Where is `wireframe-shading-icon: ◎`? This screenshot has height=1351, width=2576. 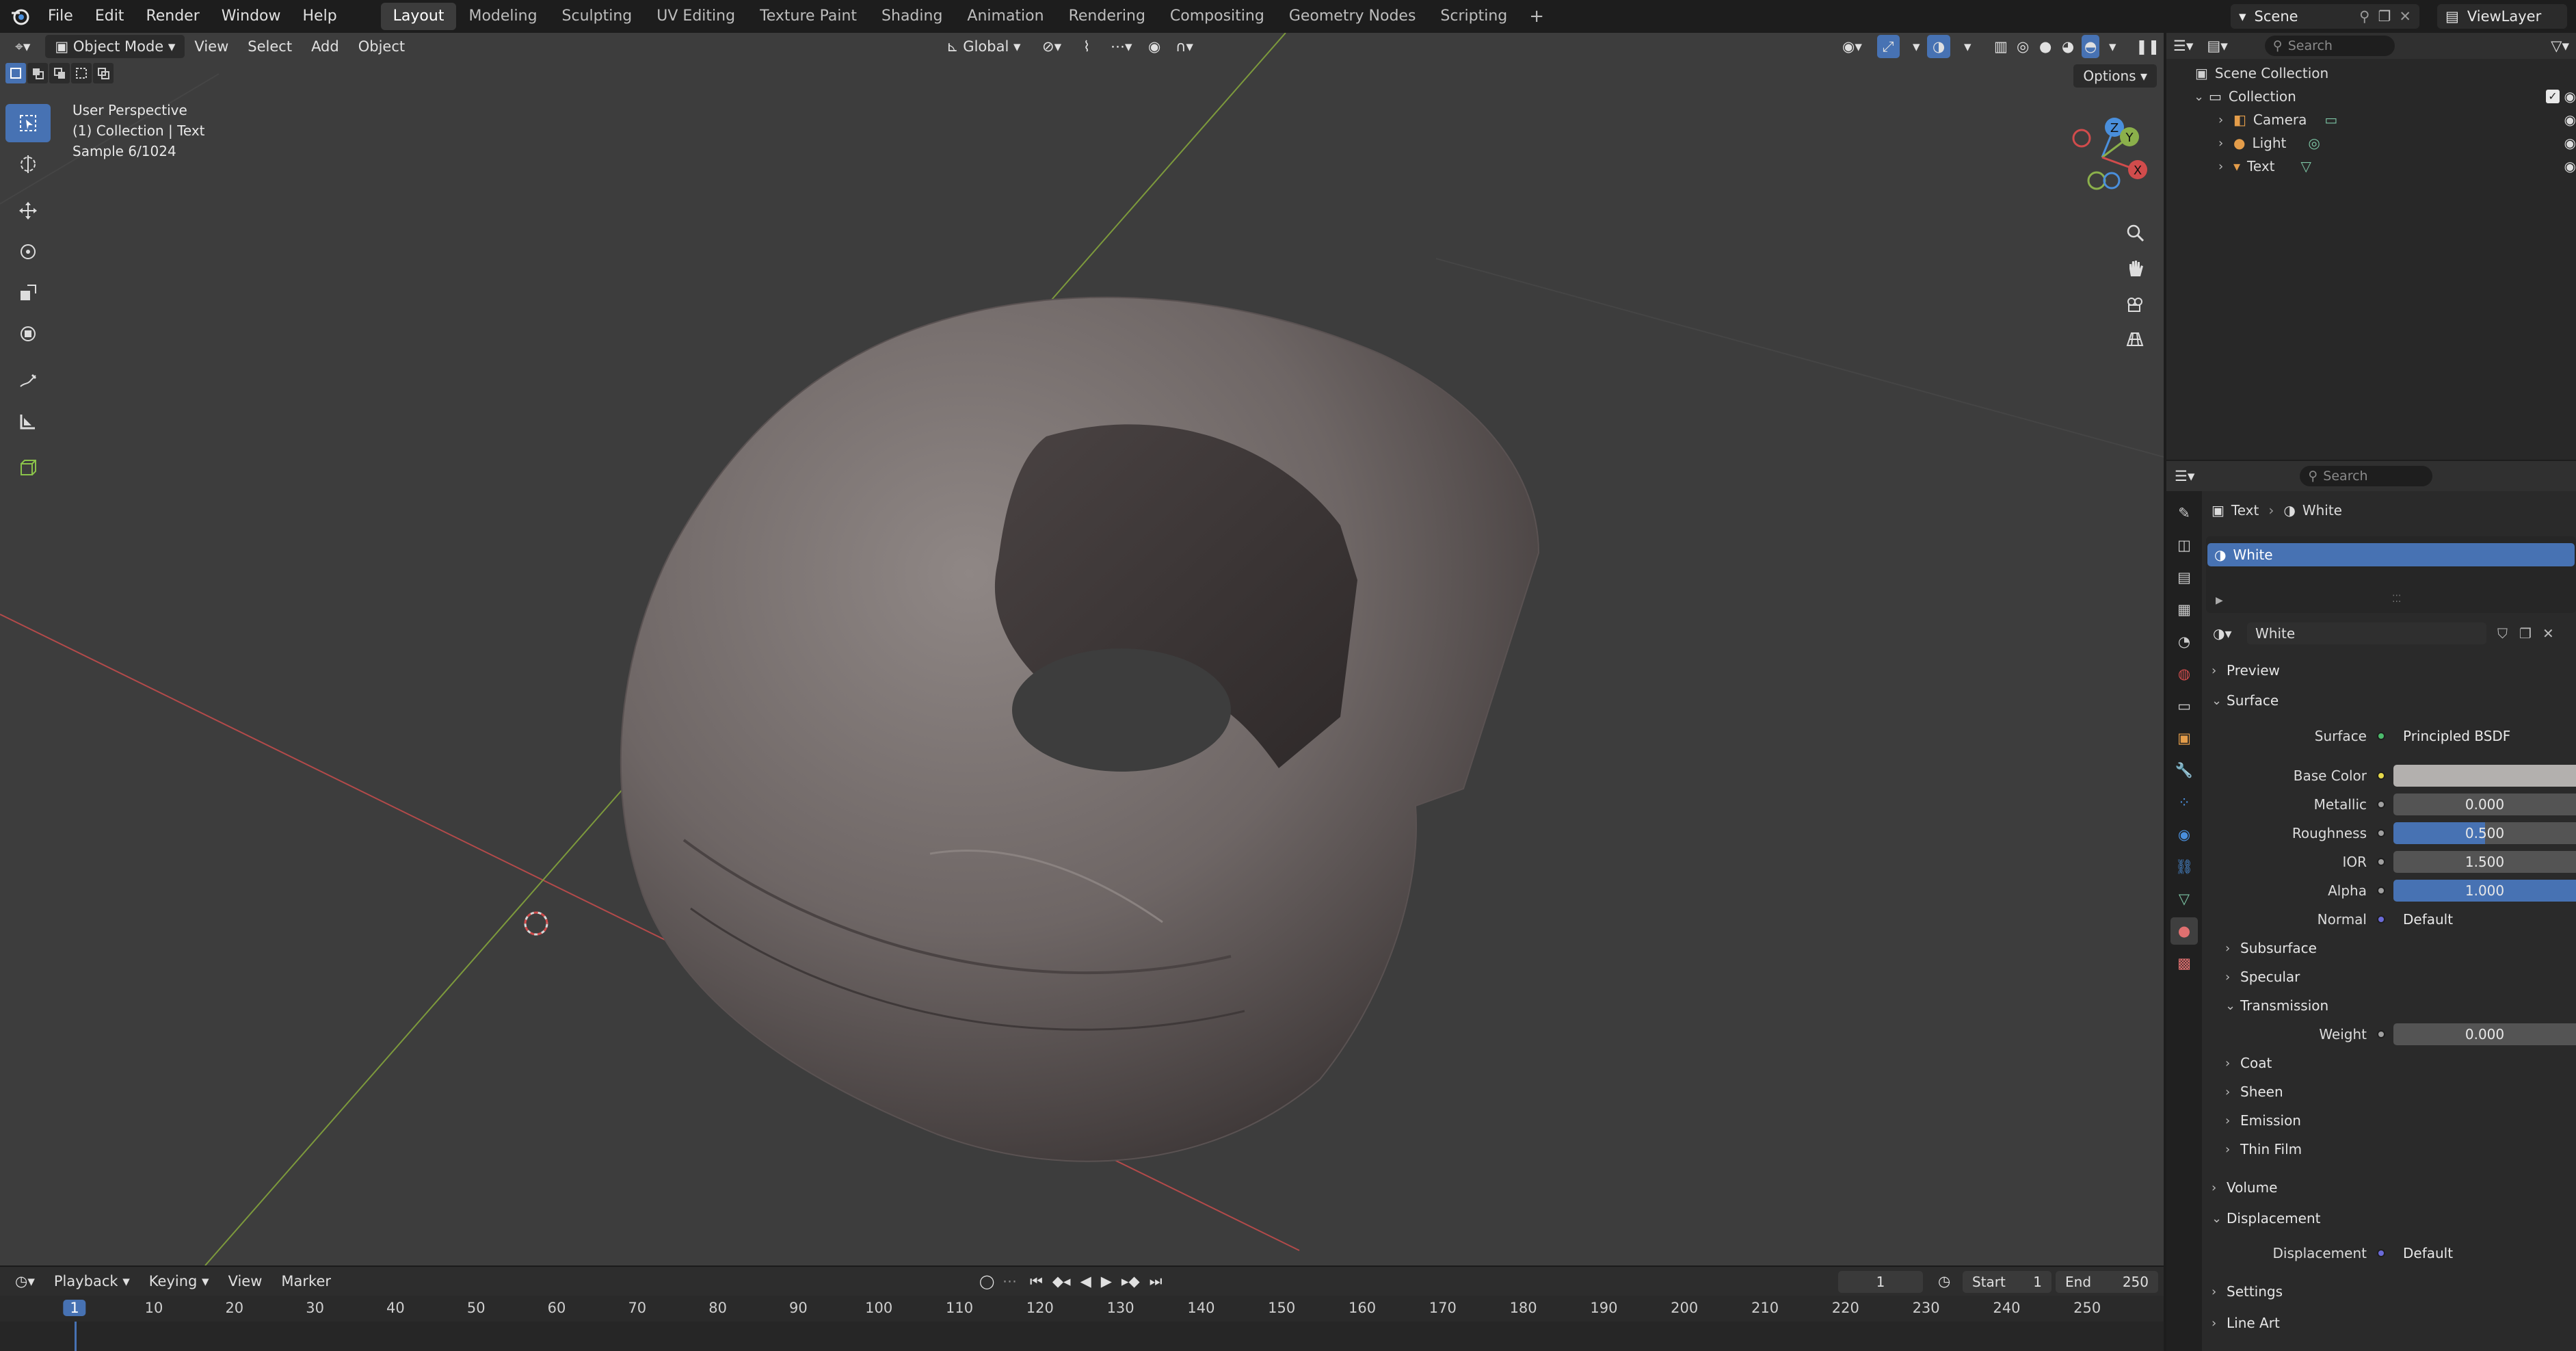 wireframe-shading-icon: ◎ is located at coordinates (2023, 47).